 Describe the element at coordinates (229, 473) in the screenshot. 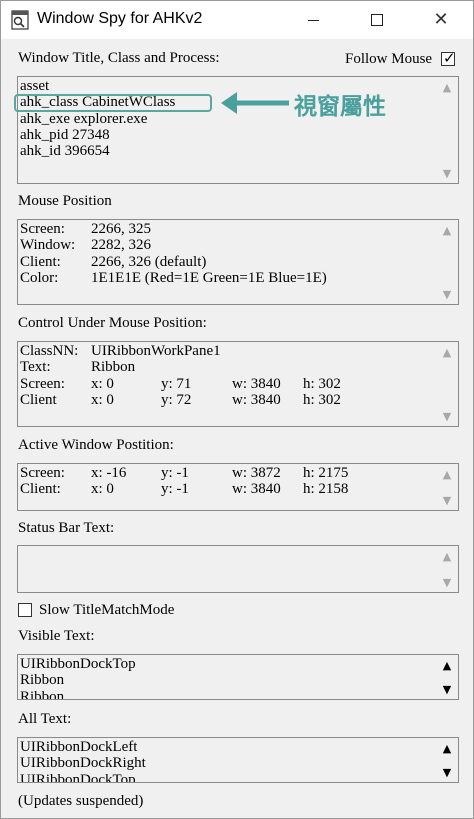

I see `info-row: Screen: x: -16 y: -1 w: 3872 h: 2175` at that location.